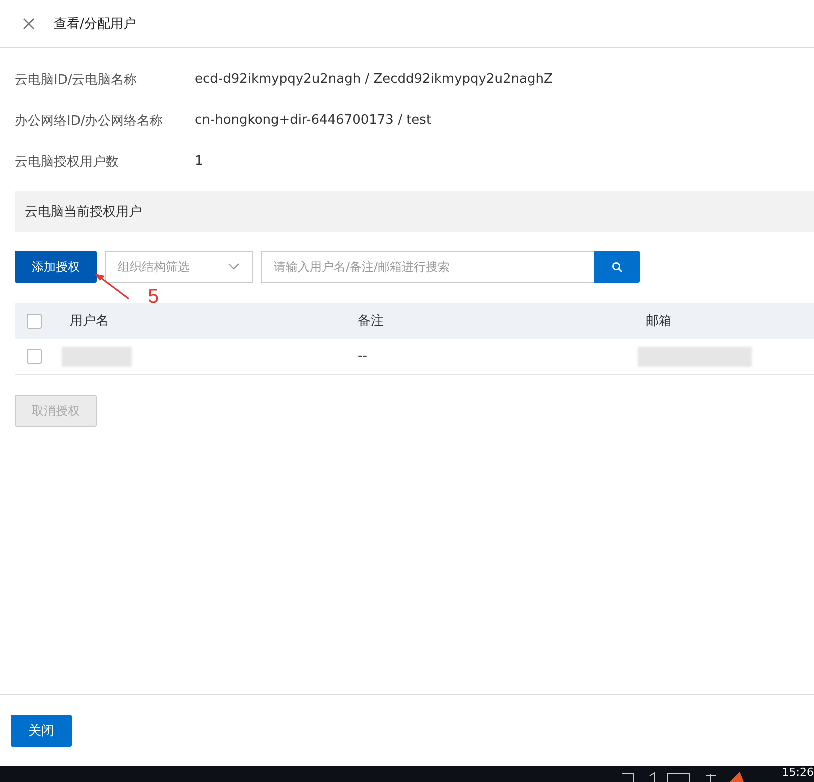 The height and width of the screenshot is (782, 814). What do you see at coordinates (313, 120) in the screenshot?
I see `field-value: cn-hongkong+dir-6446700173 / test` at bounding box center [313, 120].